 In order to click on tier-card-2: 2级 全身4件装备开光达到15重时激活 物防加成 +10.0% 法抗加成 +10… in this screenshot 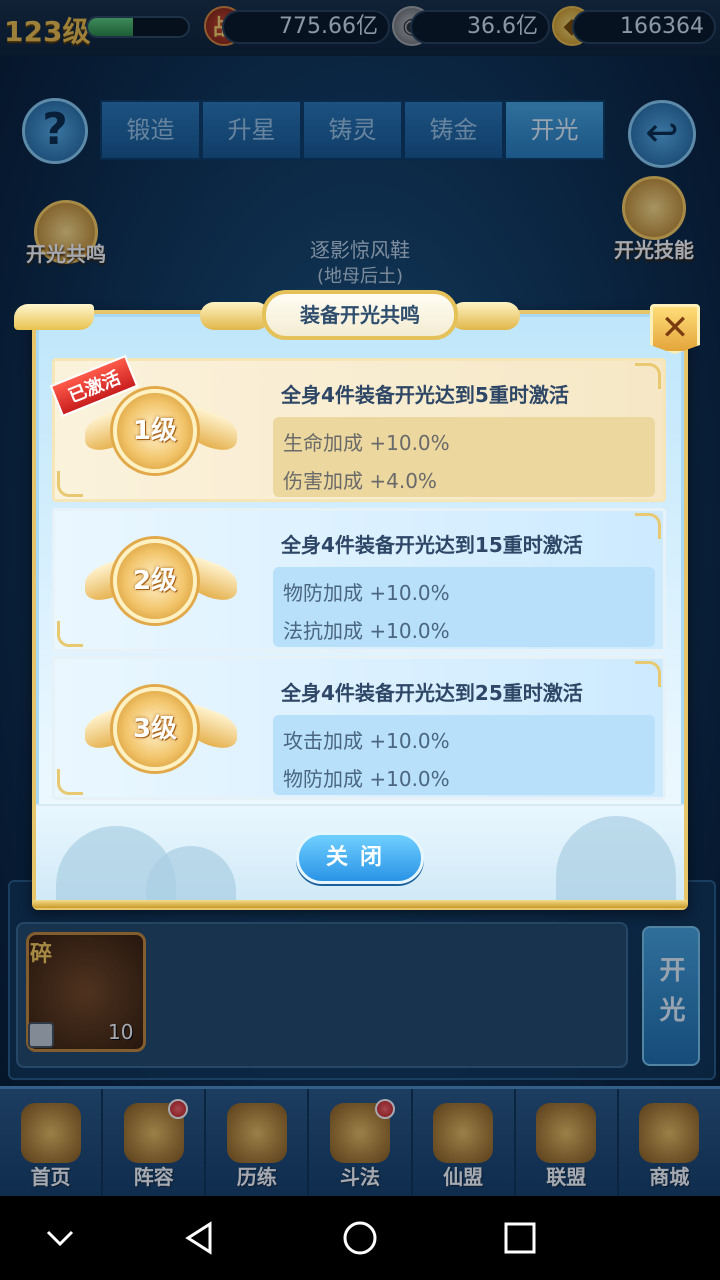, I will do `click(359, 580)`.